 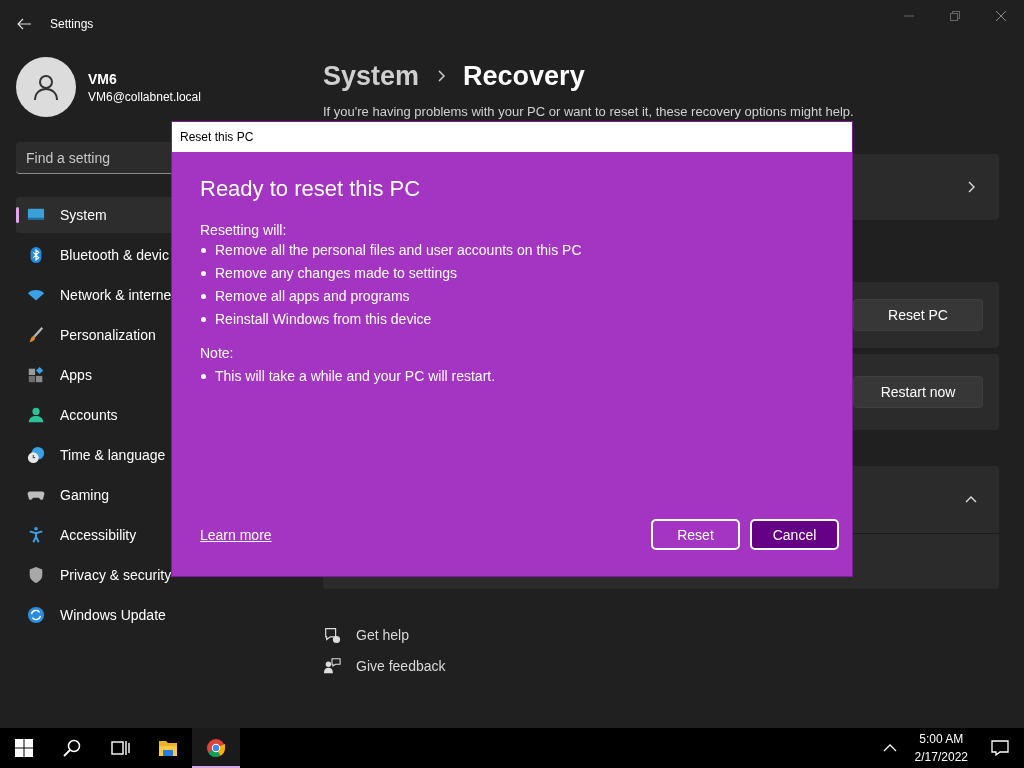 I want to click on search-icon, so click(x=72, y=748).